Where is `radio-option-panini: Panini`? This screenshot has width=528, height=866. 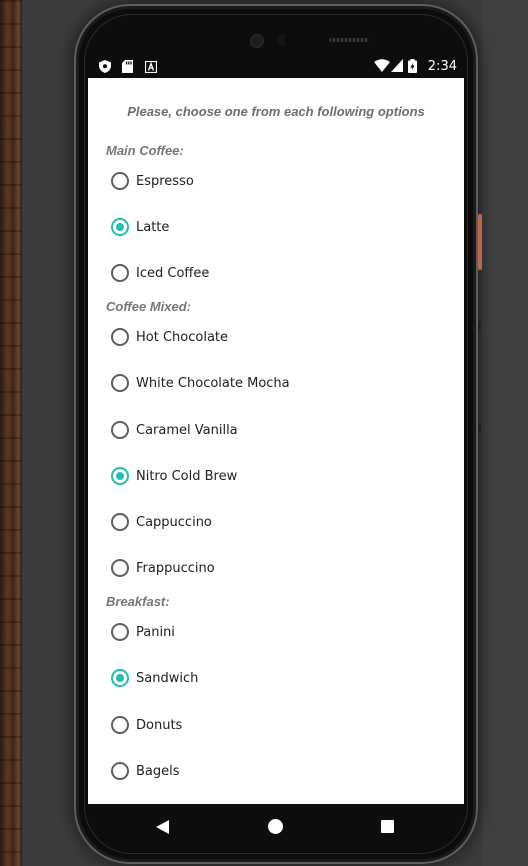 radio-option-panini: Panini is located at coordinates (143, 632).